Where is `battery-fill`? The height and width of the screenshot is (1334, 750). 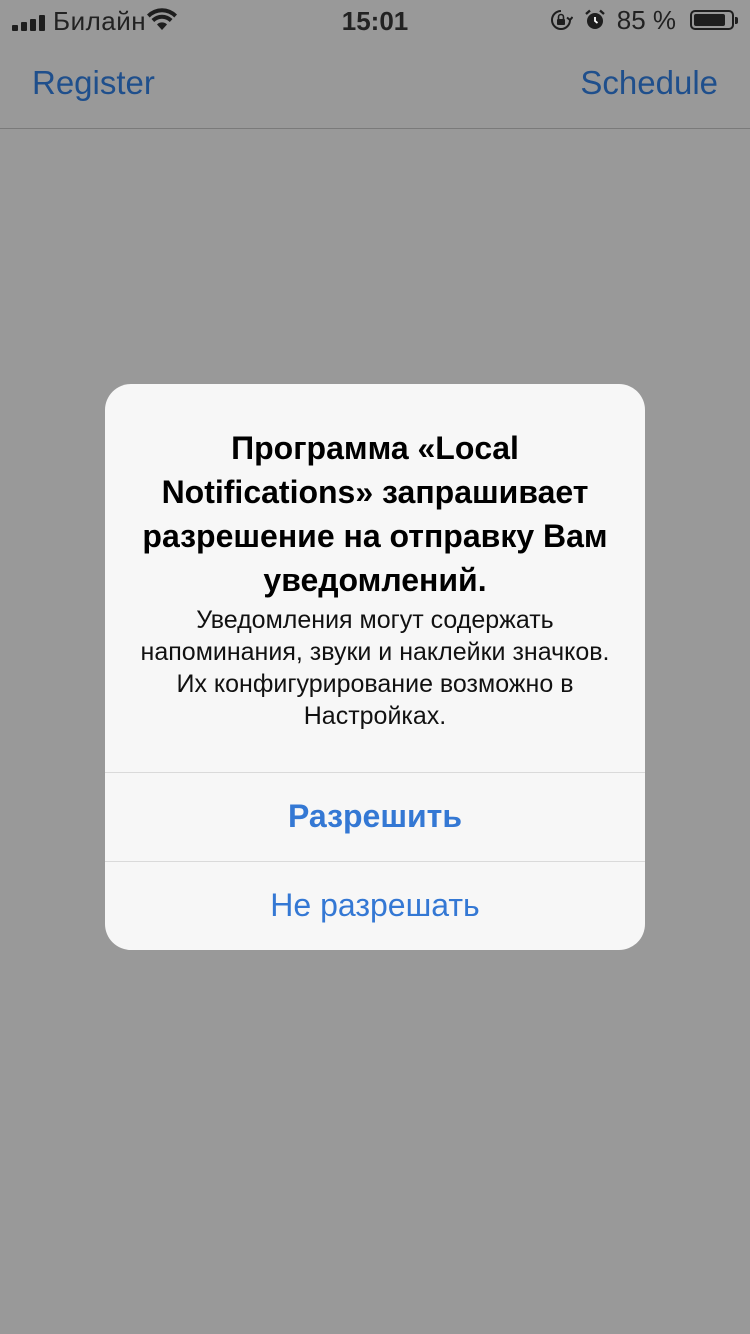
battery-fill is located at coordinates (709, 20).